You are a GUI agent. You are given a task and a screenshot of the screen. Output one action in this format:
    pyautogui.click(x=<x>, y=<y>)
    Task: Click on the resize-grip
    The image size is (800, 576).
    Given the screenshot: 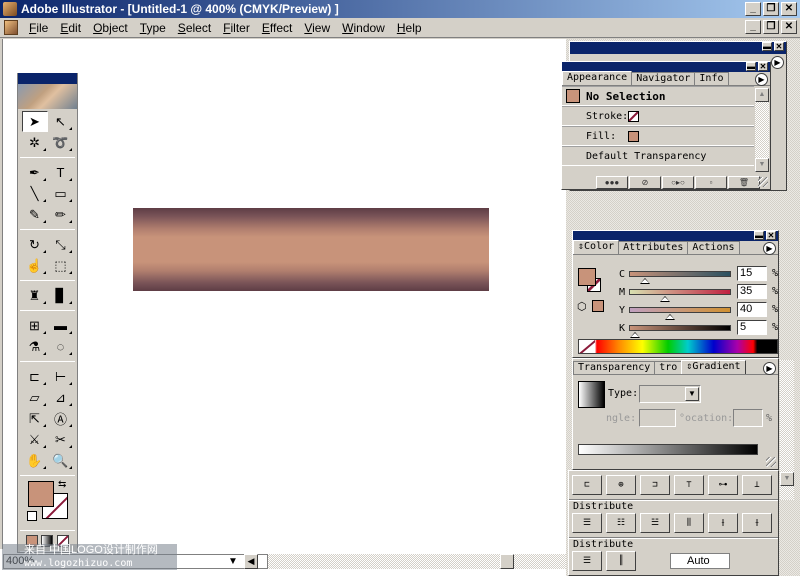 What is the action you would take?
    pyautogui.click(x=763, y=182)
    